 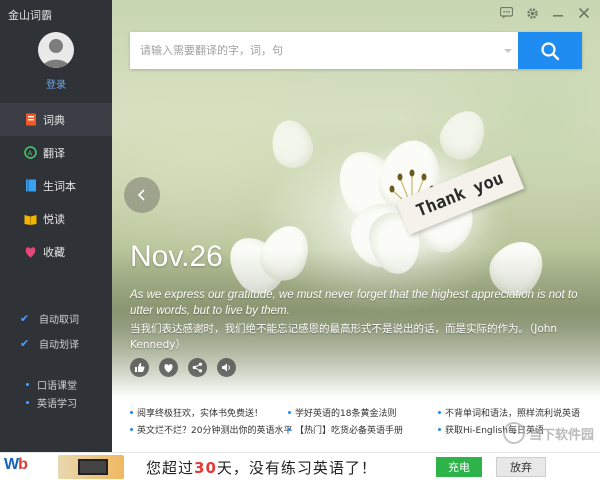 I want to click on gear-icon, so click(x=532, y=13).